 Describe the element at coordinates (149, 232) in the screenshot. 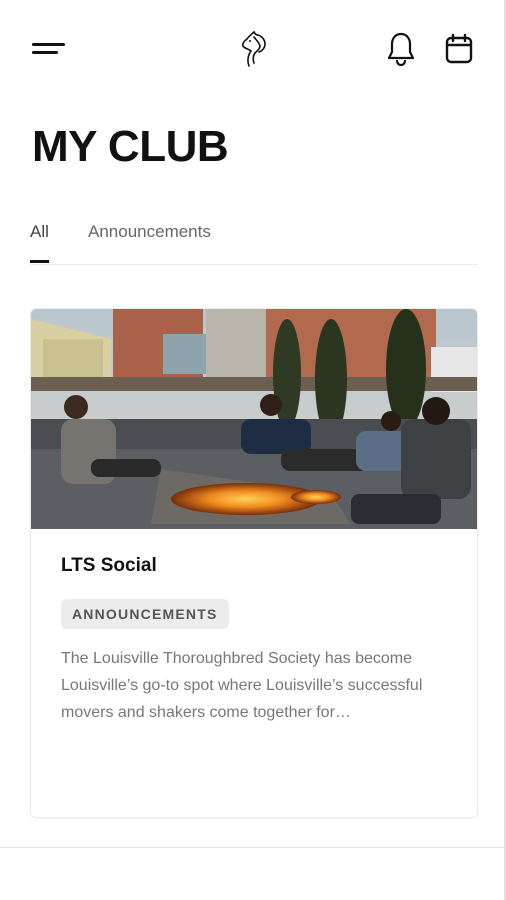

I see `tab-announcements: Announcements` at that location.